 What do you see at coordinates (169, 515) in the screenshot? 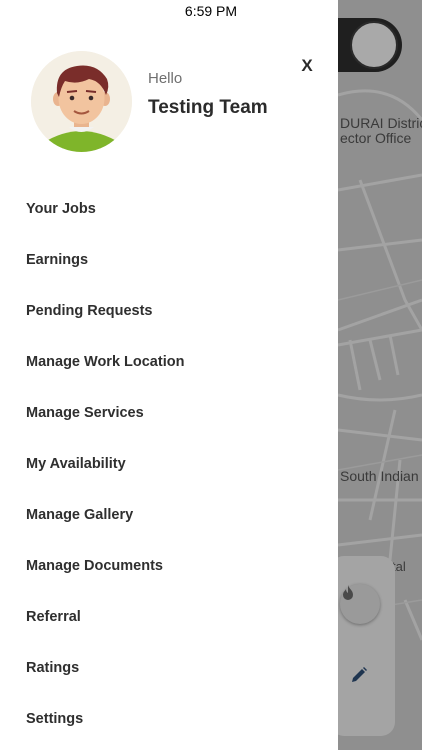
I see `menu-item-manage-gallery: Manage Gallery` at bounding box center [169, 515].